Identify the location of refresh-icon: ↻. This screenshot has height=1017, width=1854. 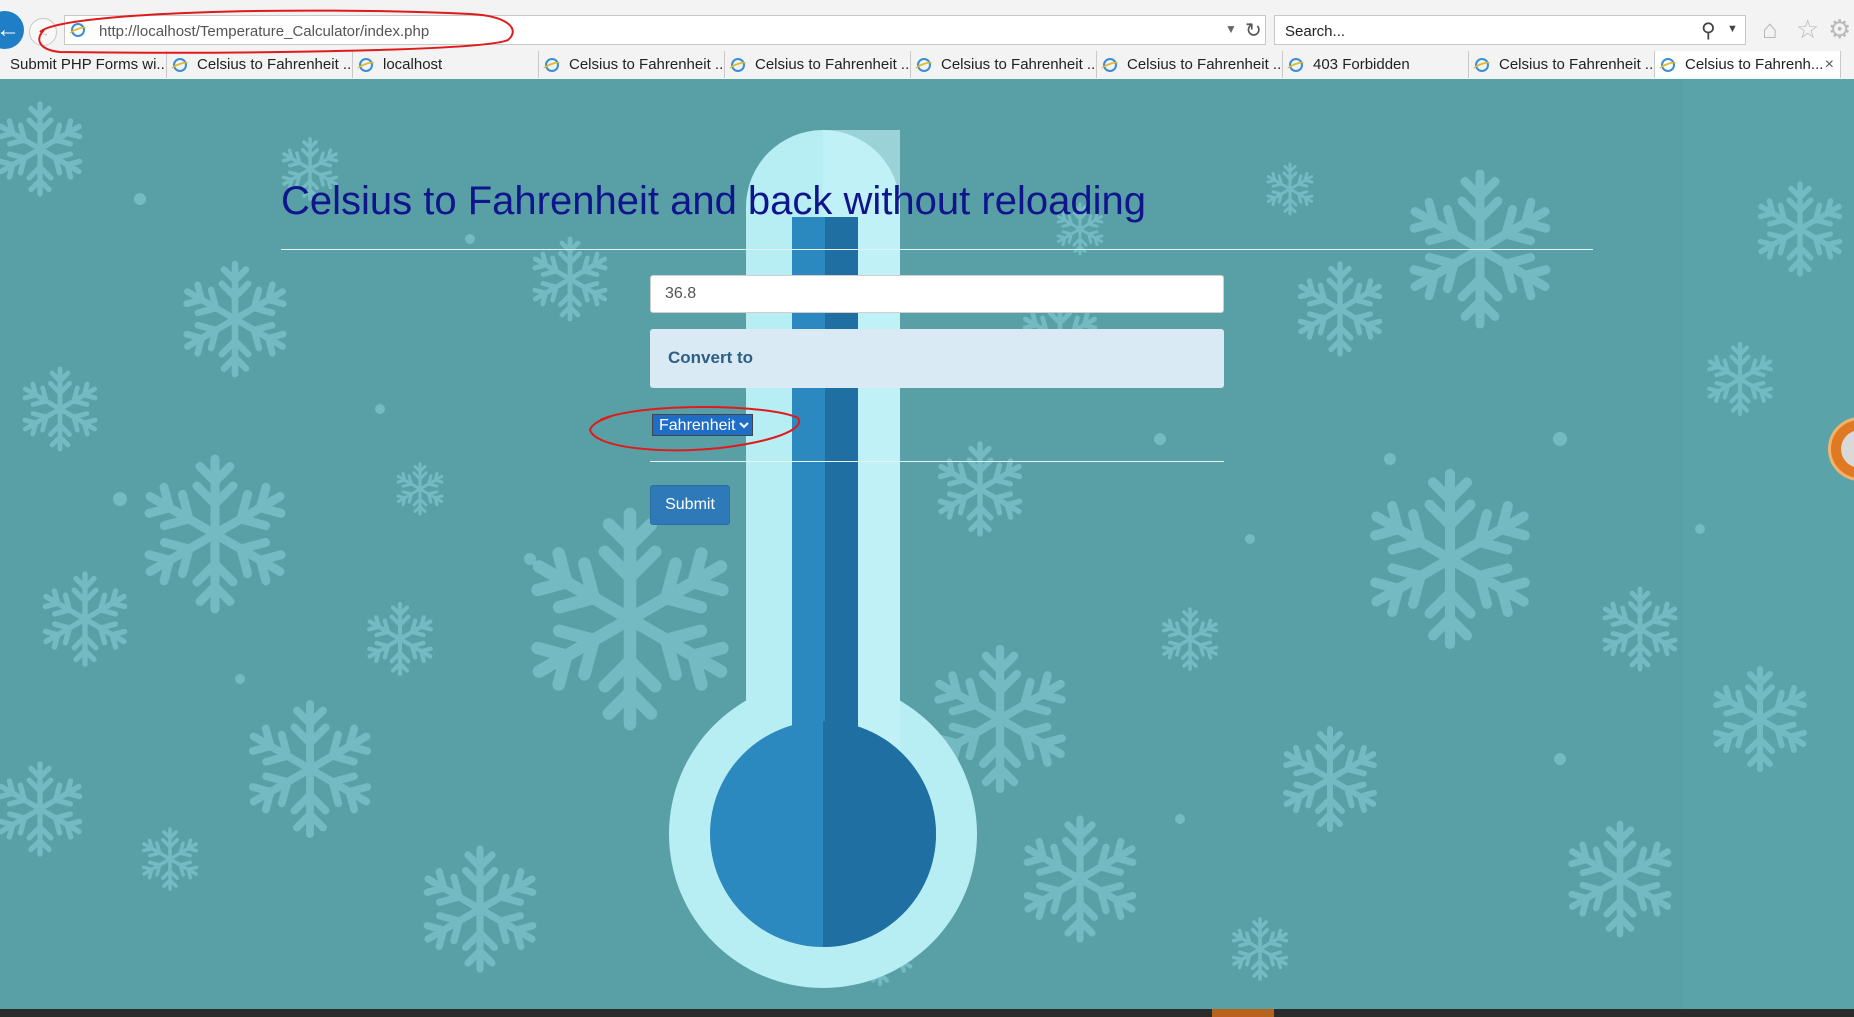
(1253, 30).